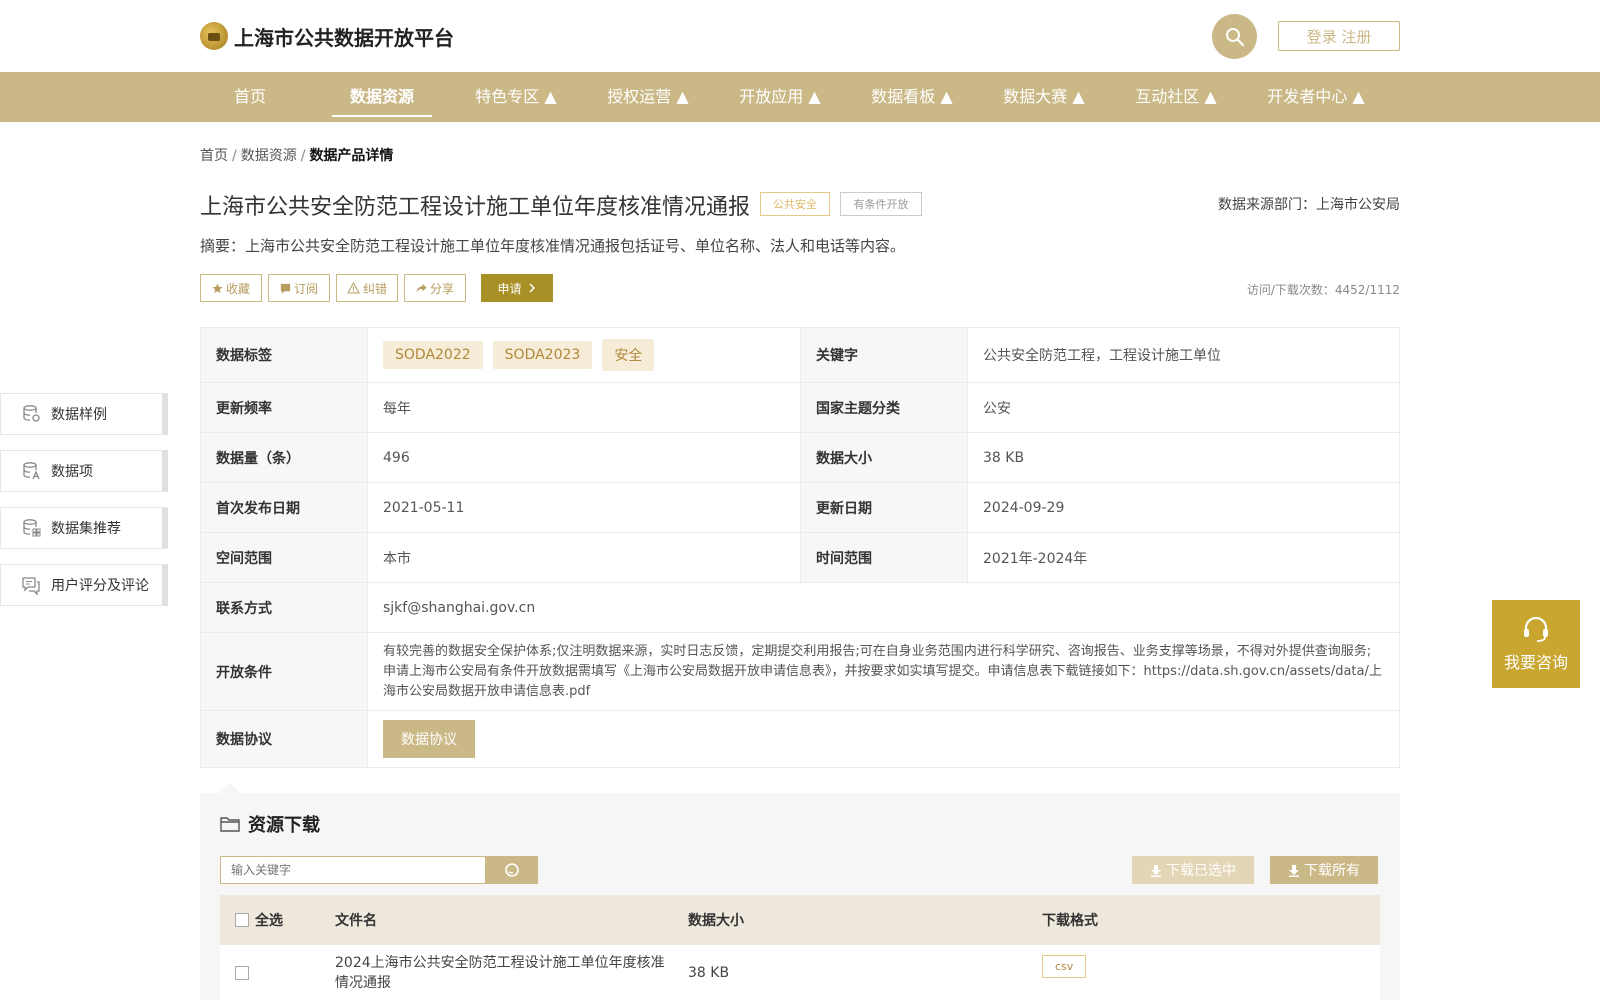 The width and height of the screenshot is (1600, 1000). Describe the element at coordinates (459, 607) in the screenshot. I see `contact-value: sjkf@shanghai.gov.cn` at that location.